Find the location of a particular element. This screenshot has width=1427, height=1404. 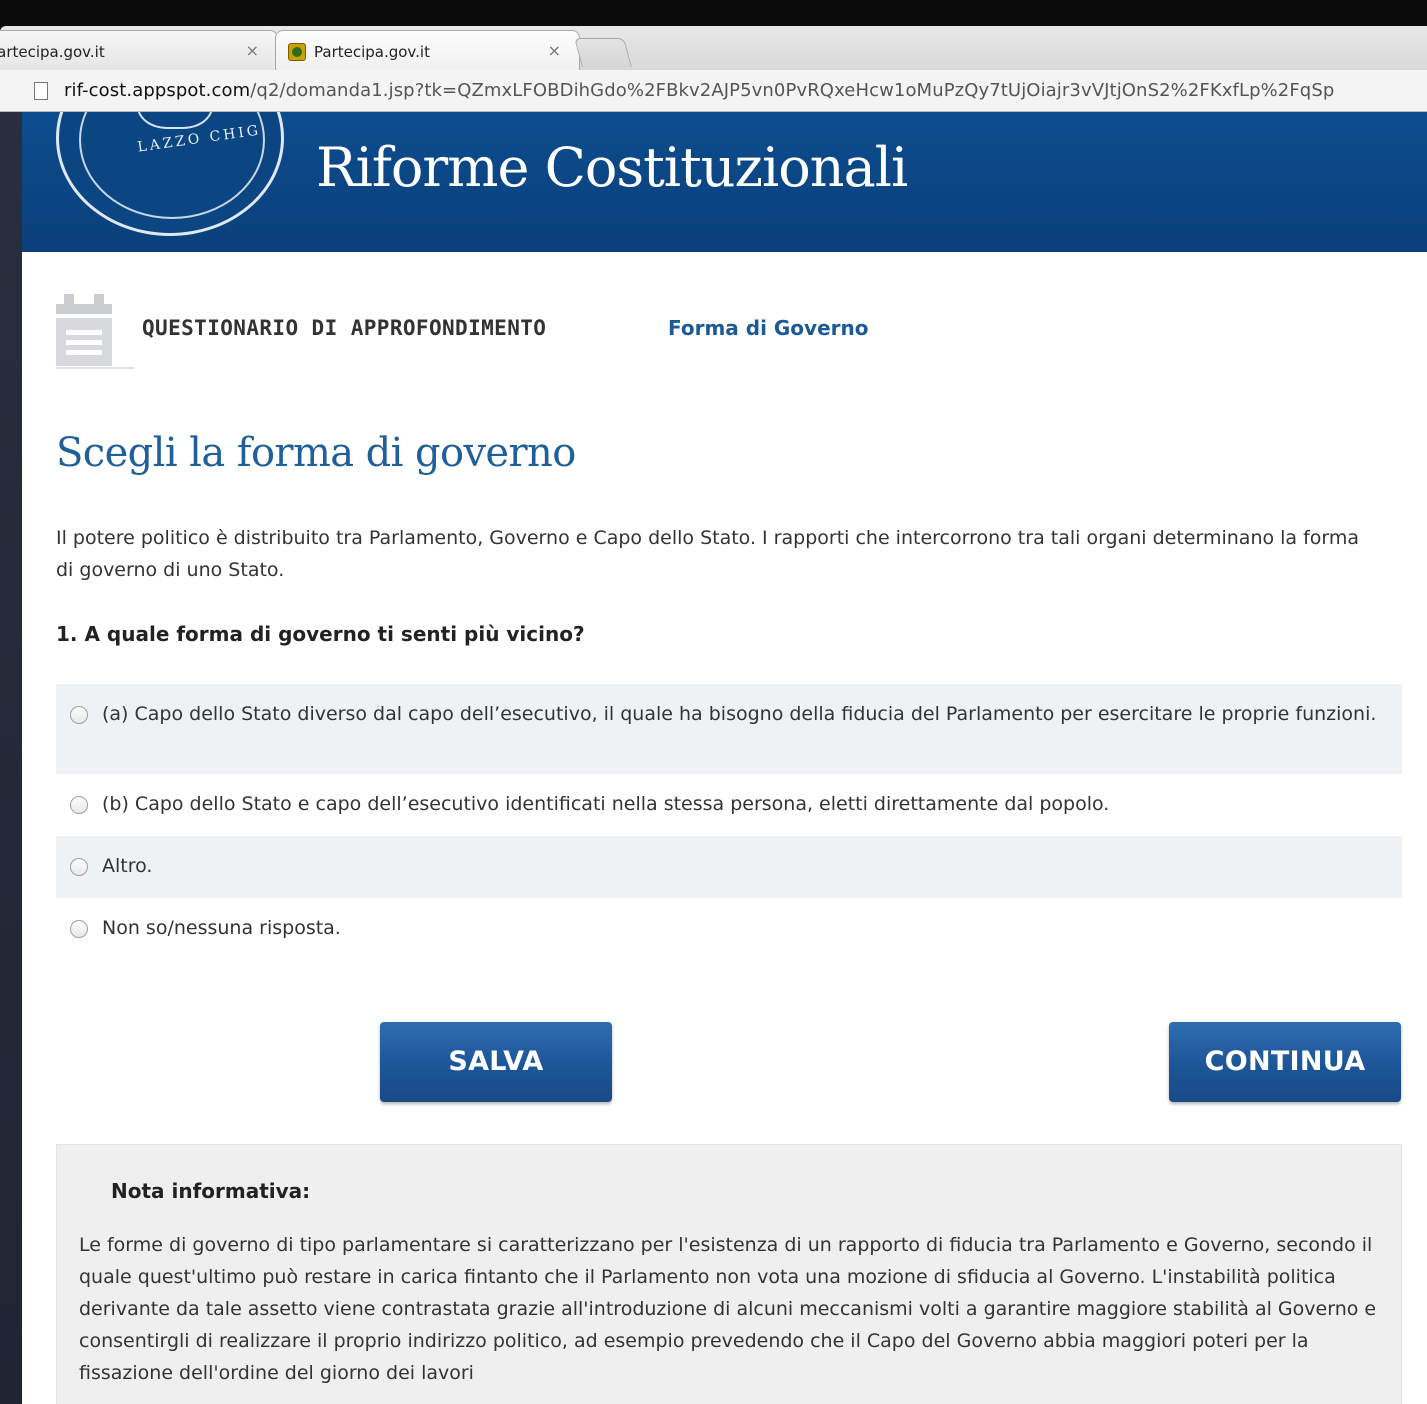

desktop-edge is located at coordinates (11, 702).